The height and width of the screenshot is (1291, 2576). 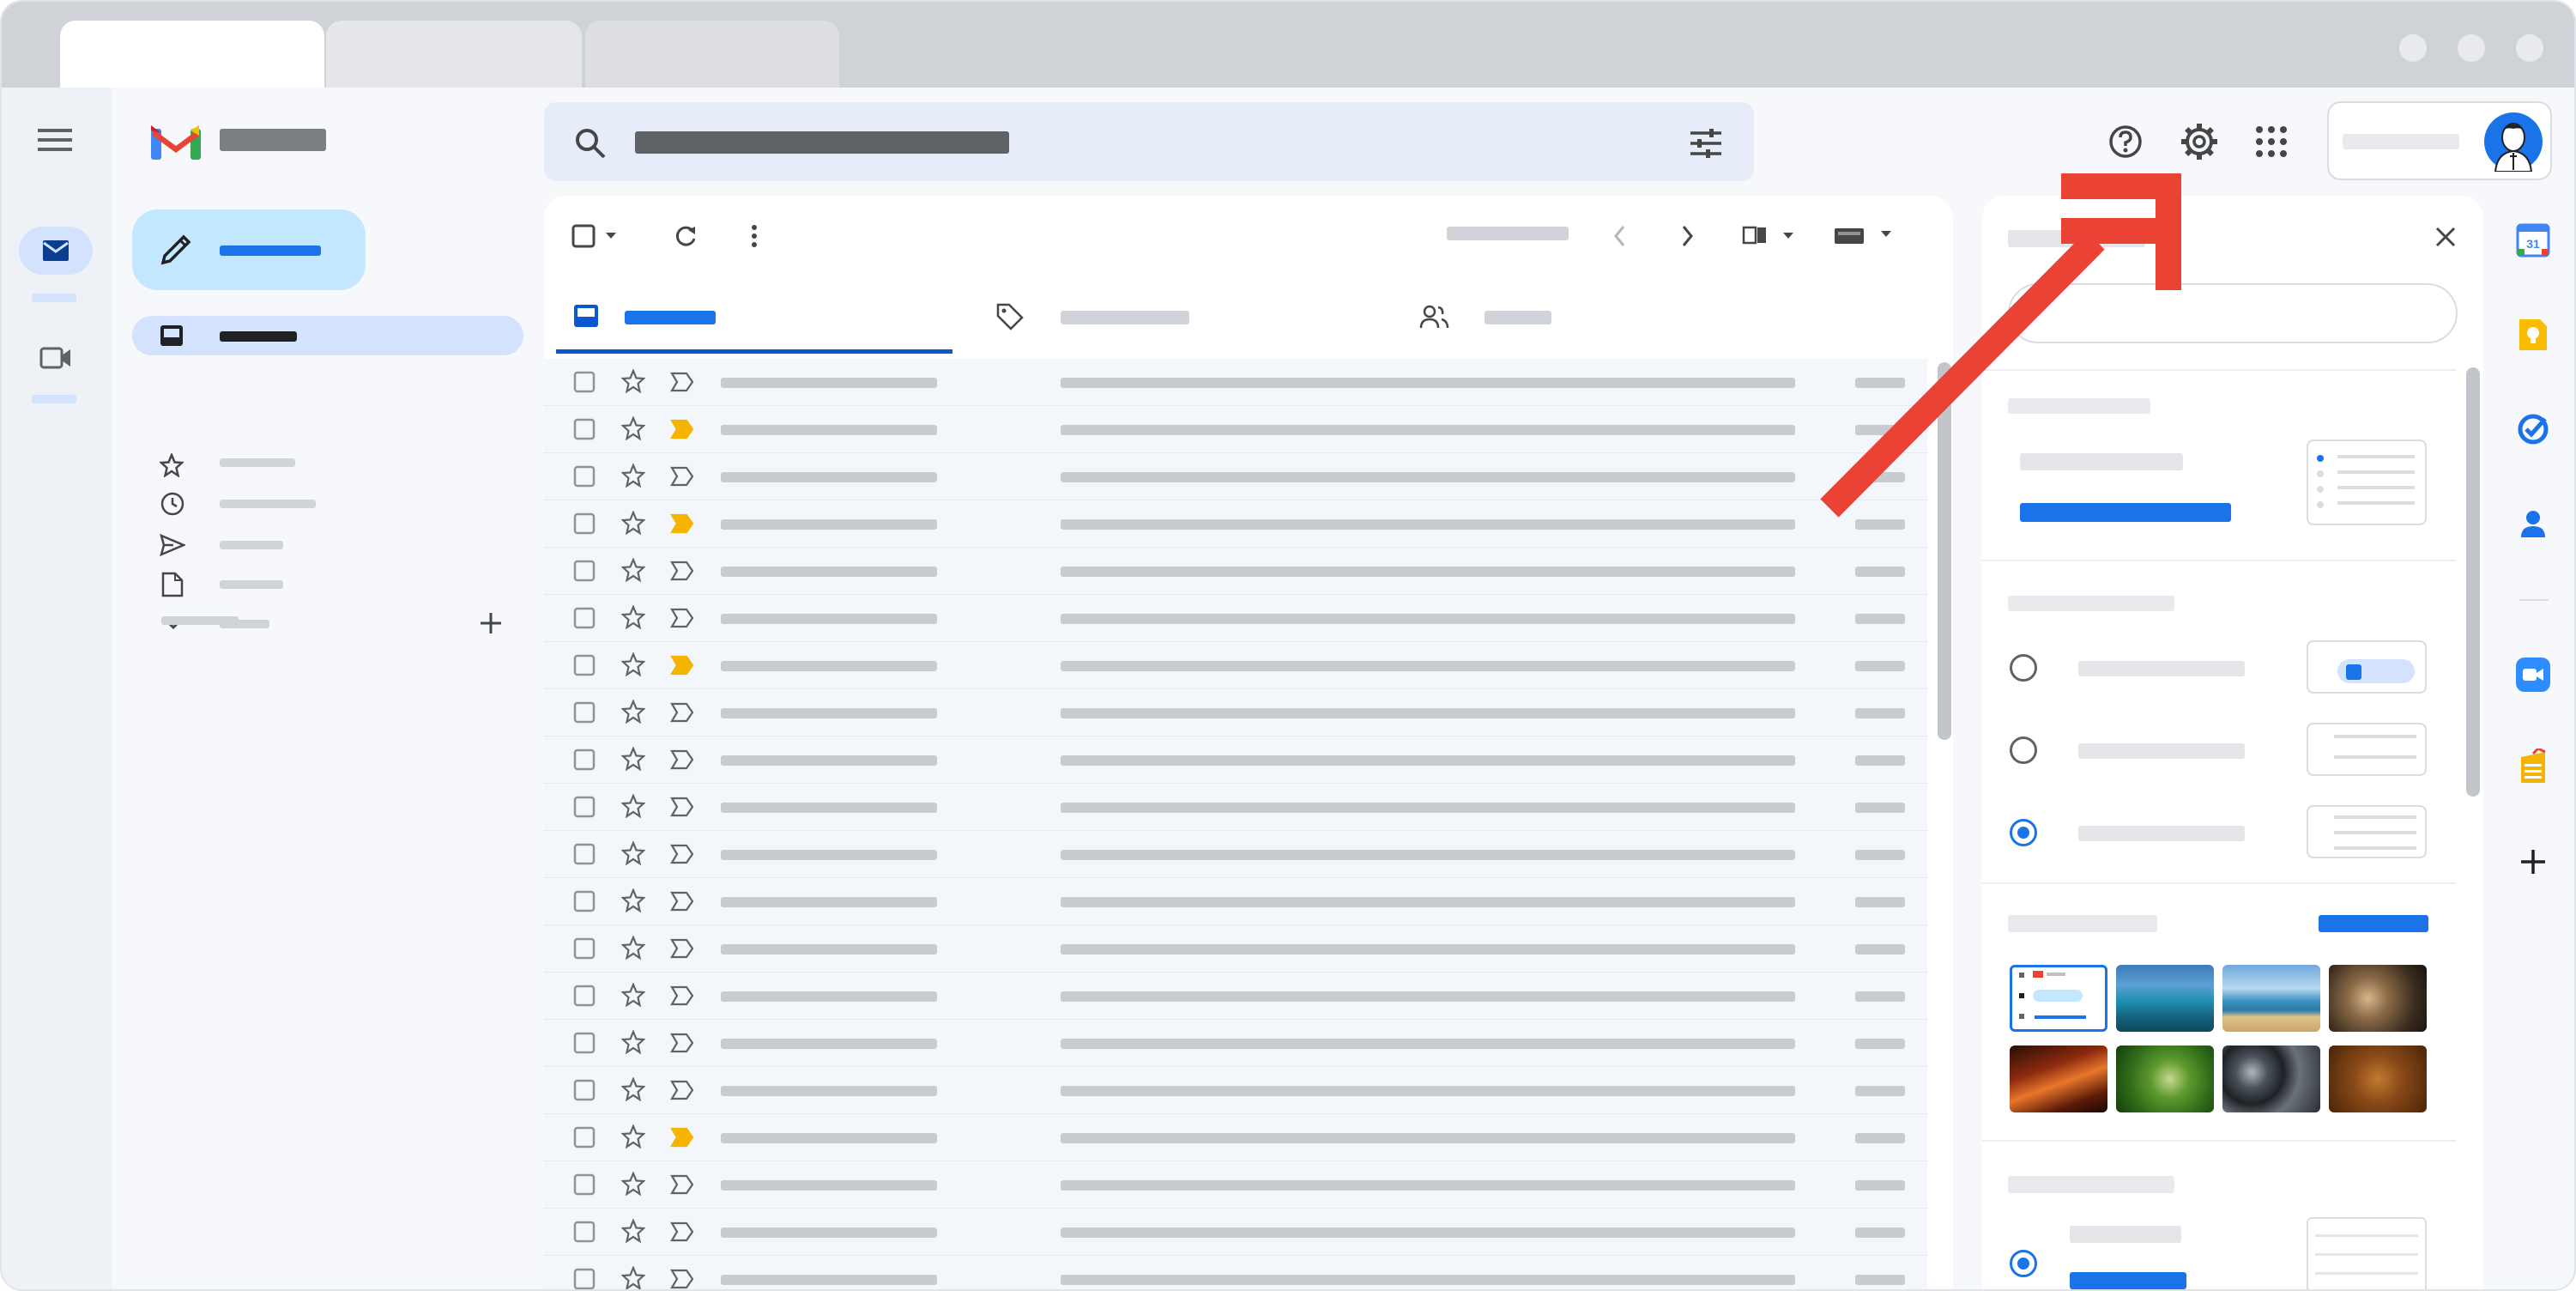 I want to click on nav-item-starred, so click(x=327, y=463).